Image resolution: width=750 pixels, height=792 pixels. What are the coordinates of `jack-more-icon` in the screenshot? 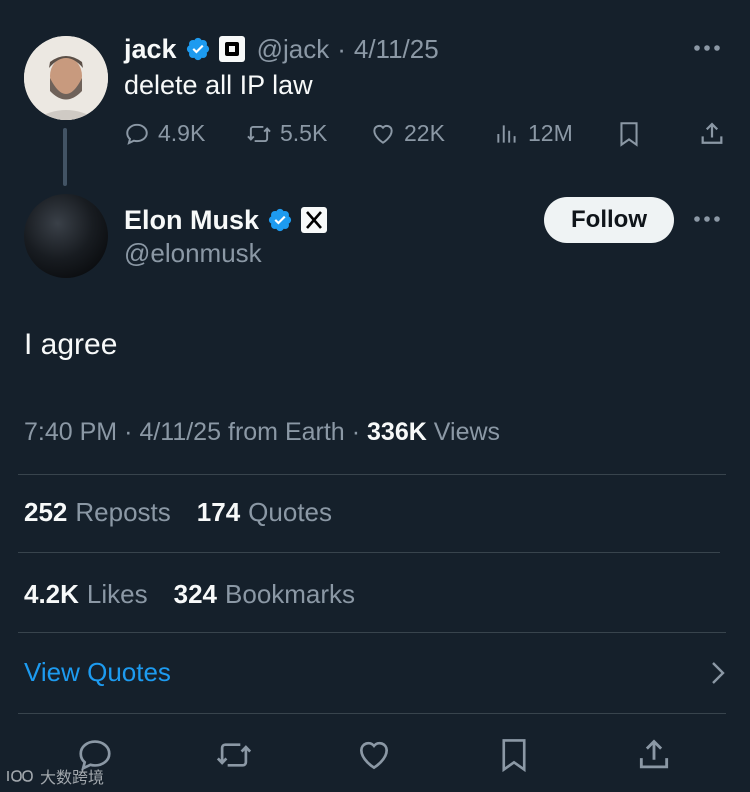 It's located at (709, 48).